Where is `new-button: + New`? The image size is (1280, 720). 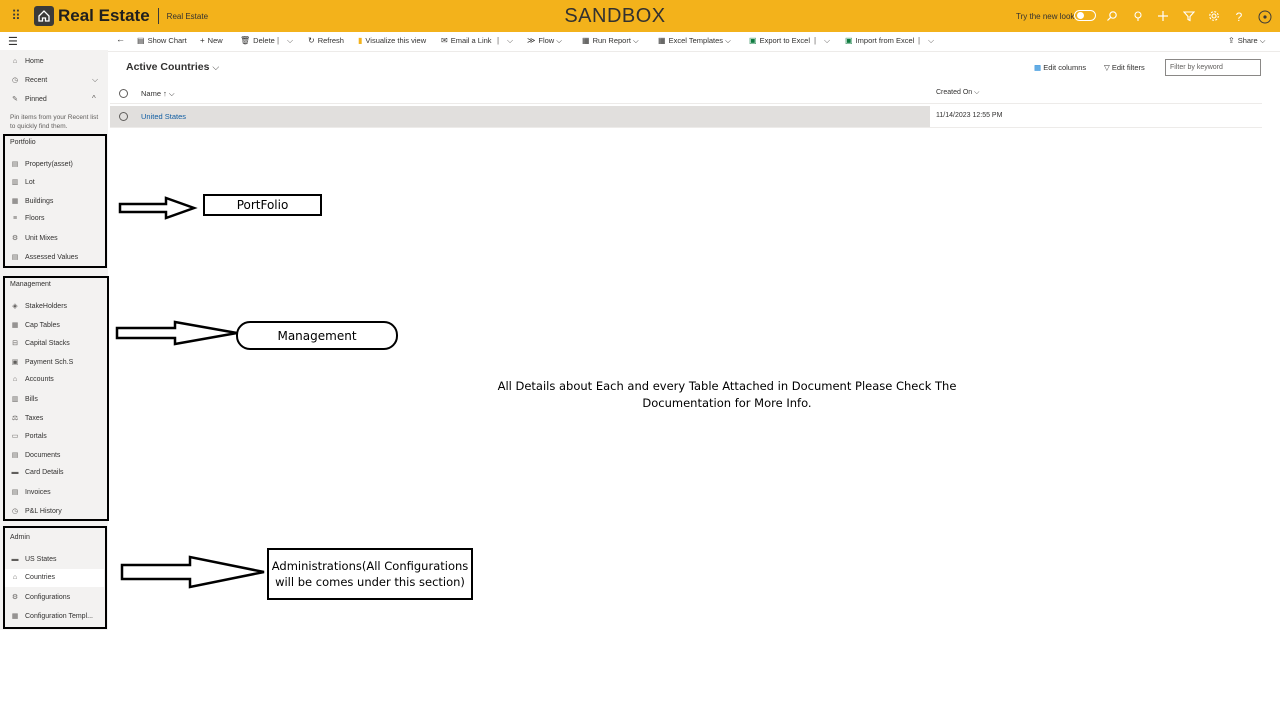 new-button: + New is located at coordinates (211, 40).